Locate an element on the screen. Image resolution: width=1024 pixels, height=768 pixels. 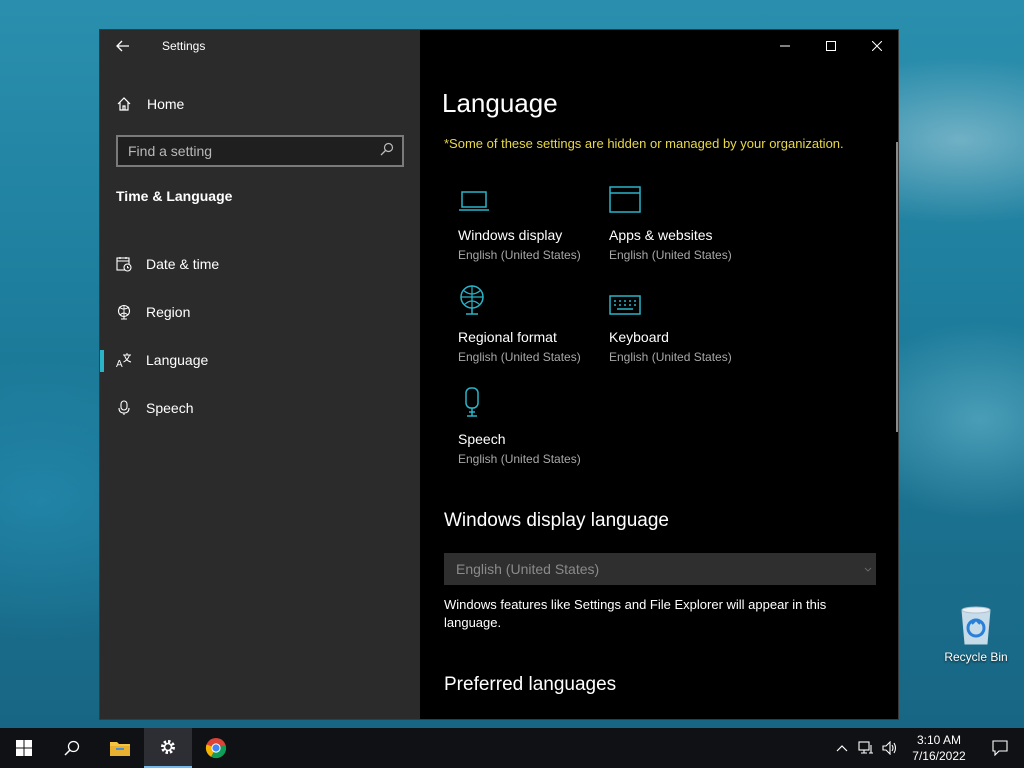
close-button is located at coordinates (876, 46).